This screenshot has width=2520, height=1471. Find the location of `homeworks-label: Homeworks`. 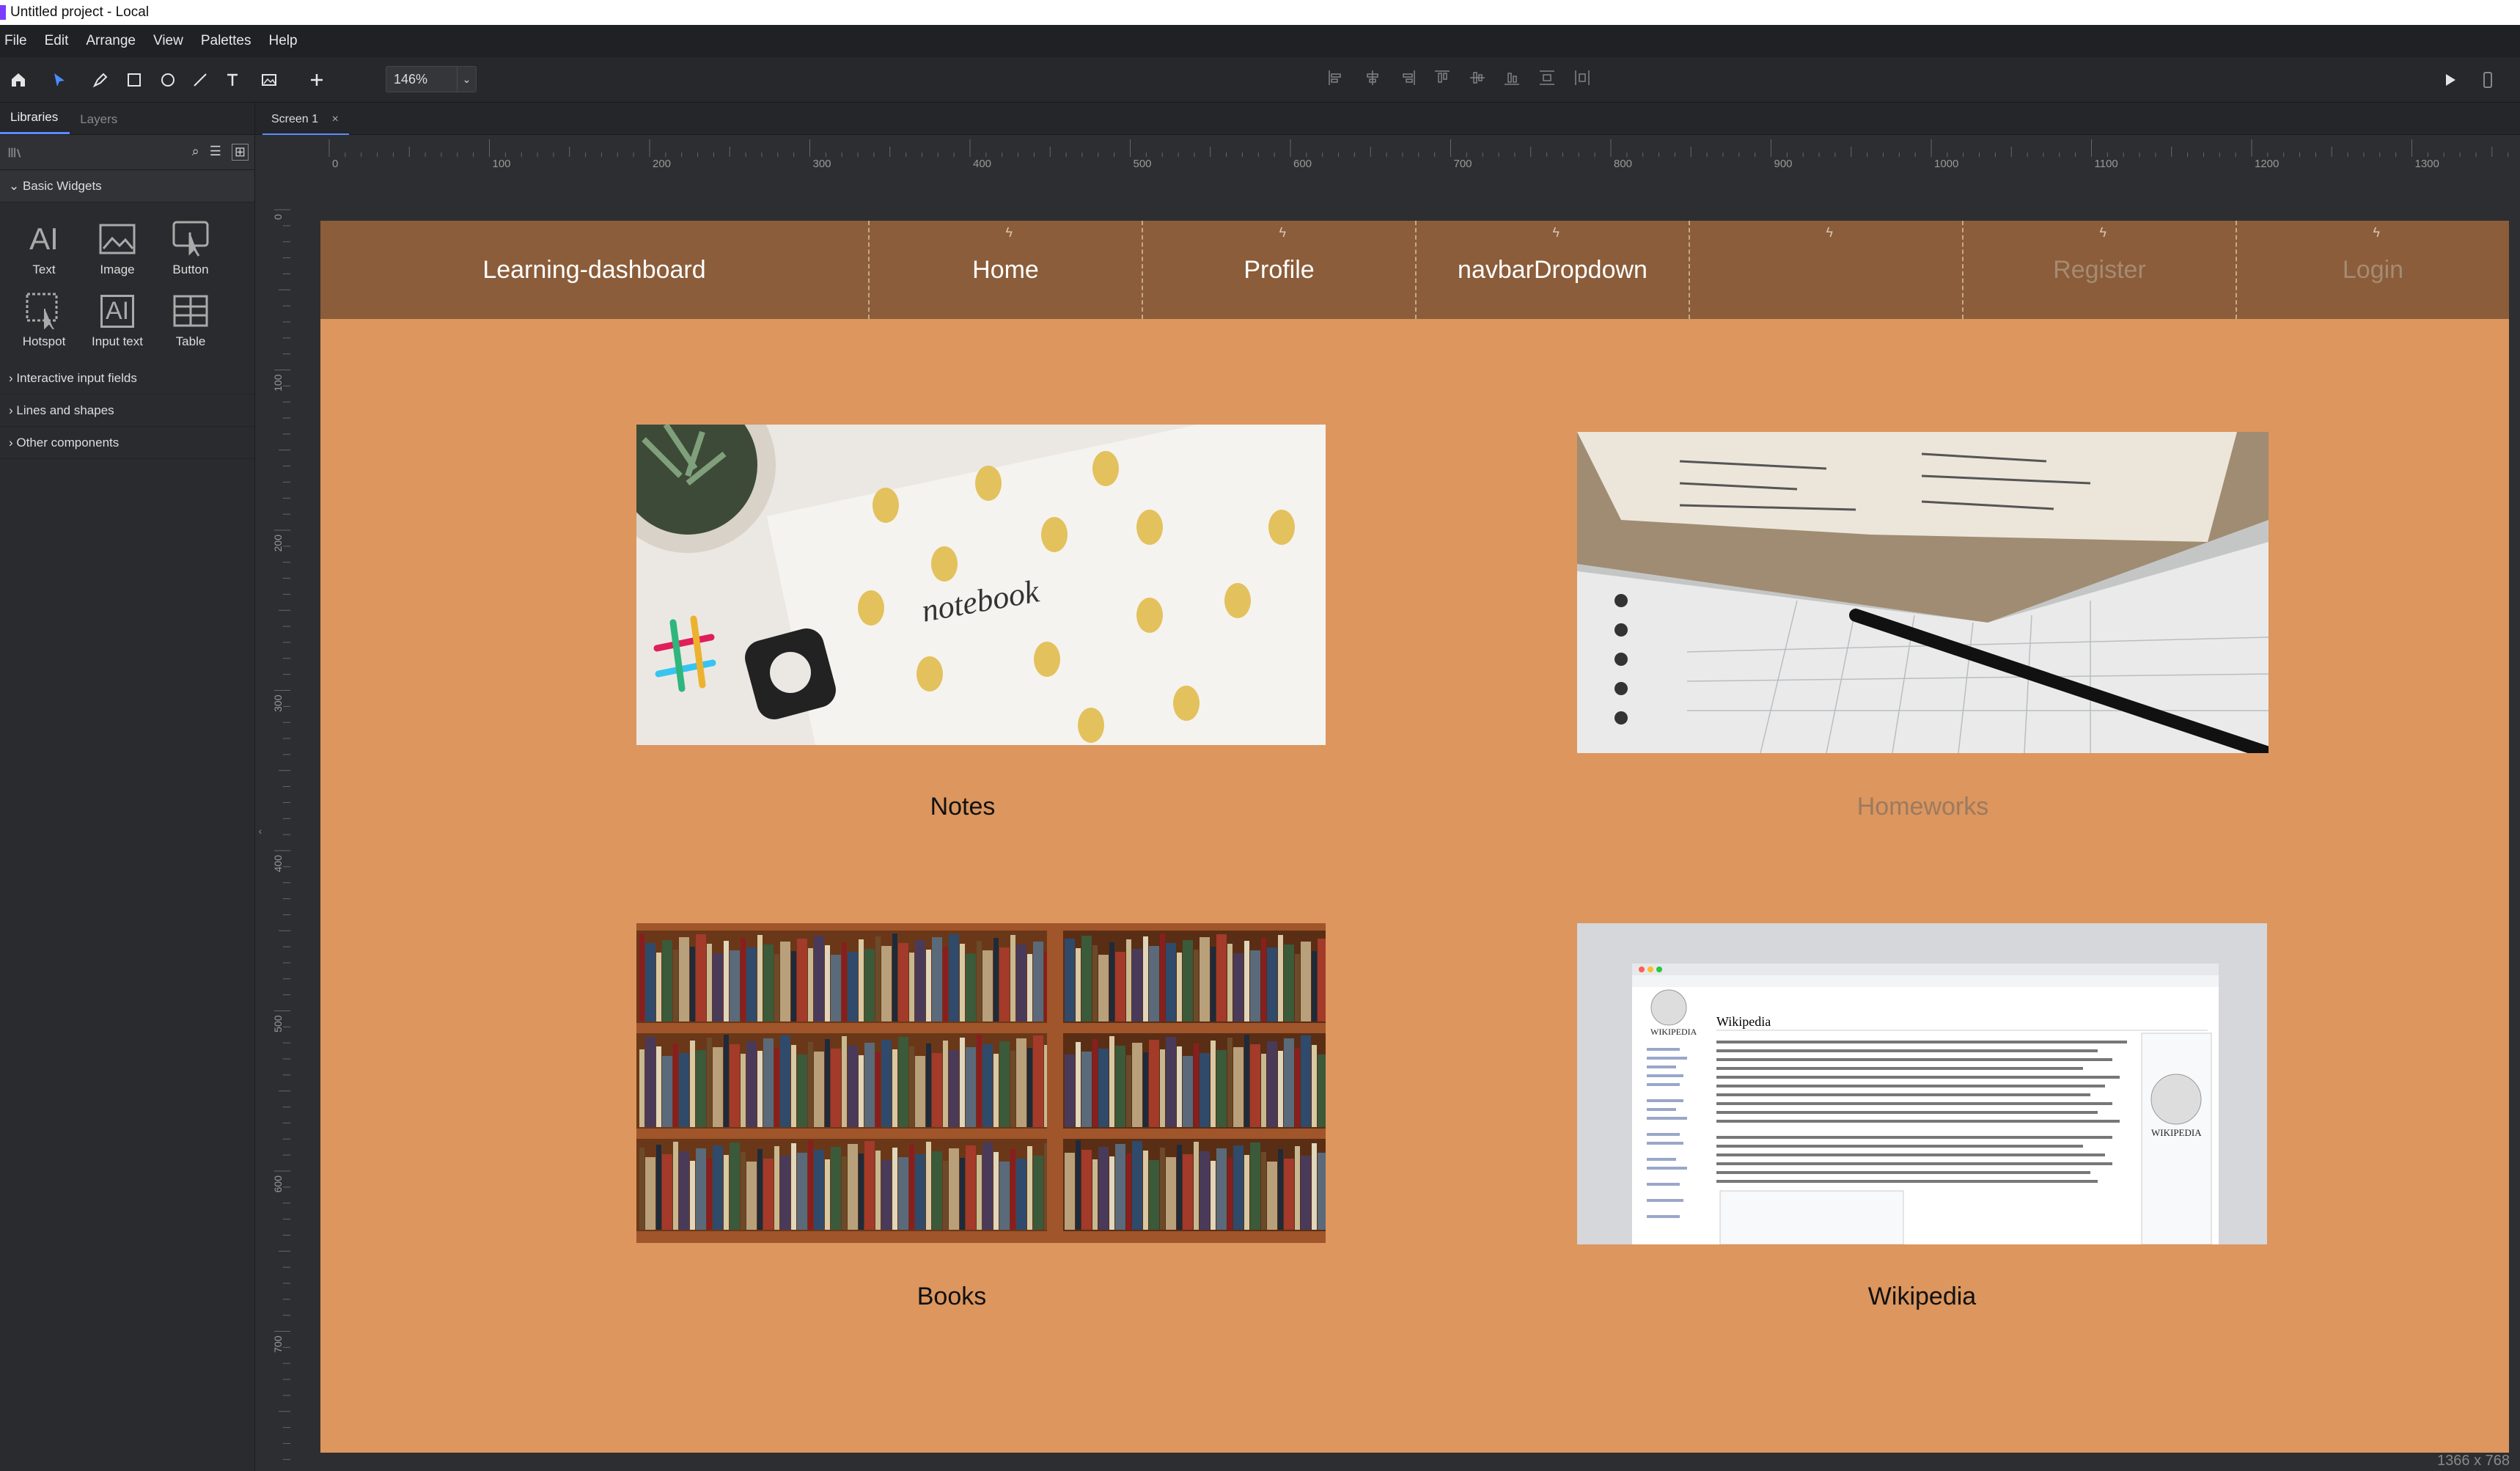

homeworks-label: Homeworks is located at coordinates (1923, 807).